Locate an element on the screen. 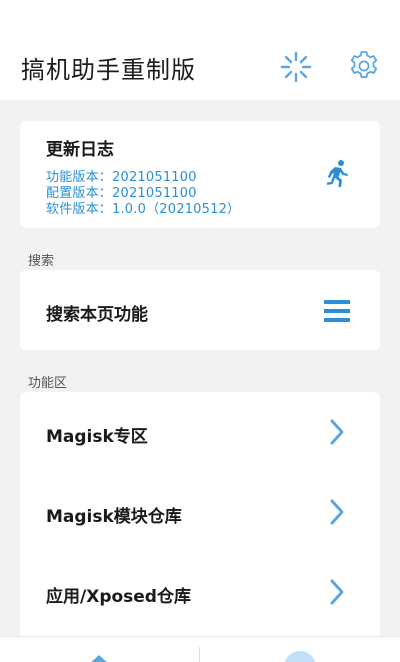 The height and width of the screenshot is (662, 400). running-person-icon is located at coordinates (337, 173).